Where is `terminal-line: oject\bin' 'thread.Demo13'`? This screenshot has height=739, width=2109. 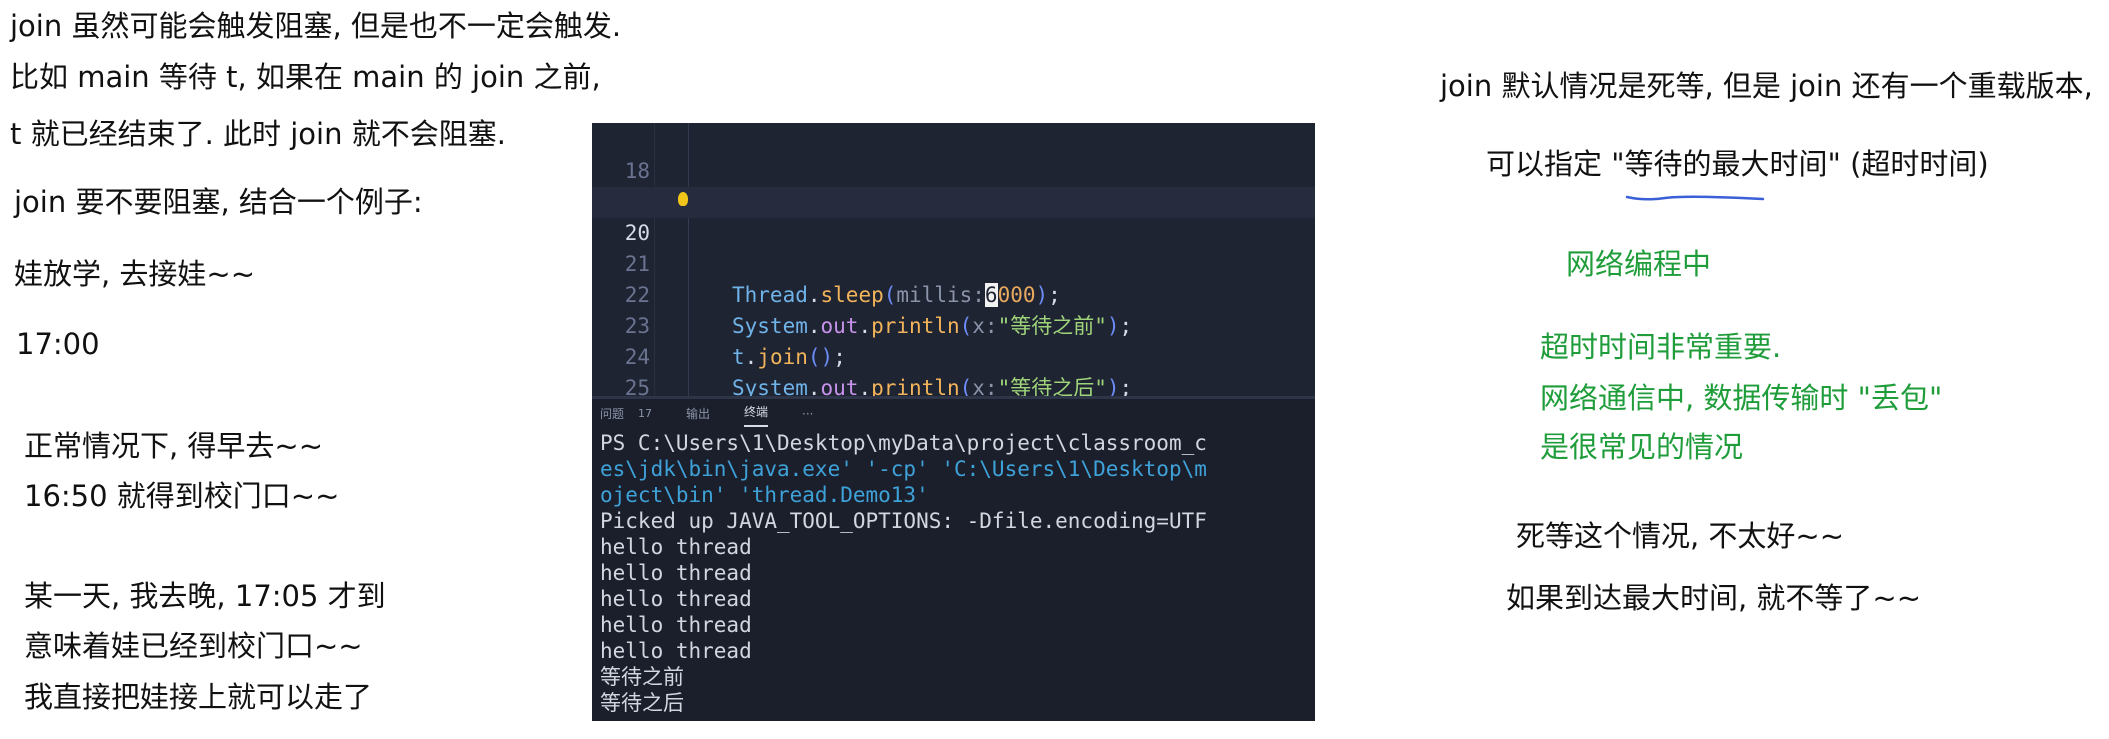
terminal-line: oject\bin' 'thread.Demo13' is located at coordinates (764, 495).